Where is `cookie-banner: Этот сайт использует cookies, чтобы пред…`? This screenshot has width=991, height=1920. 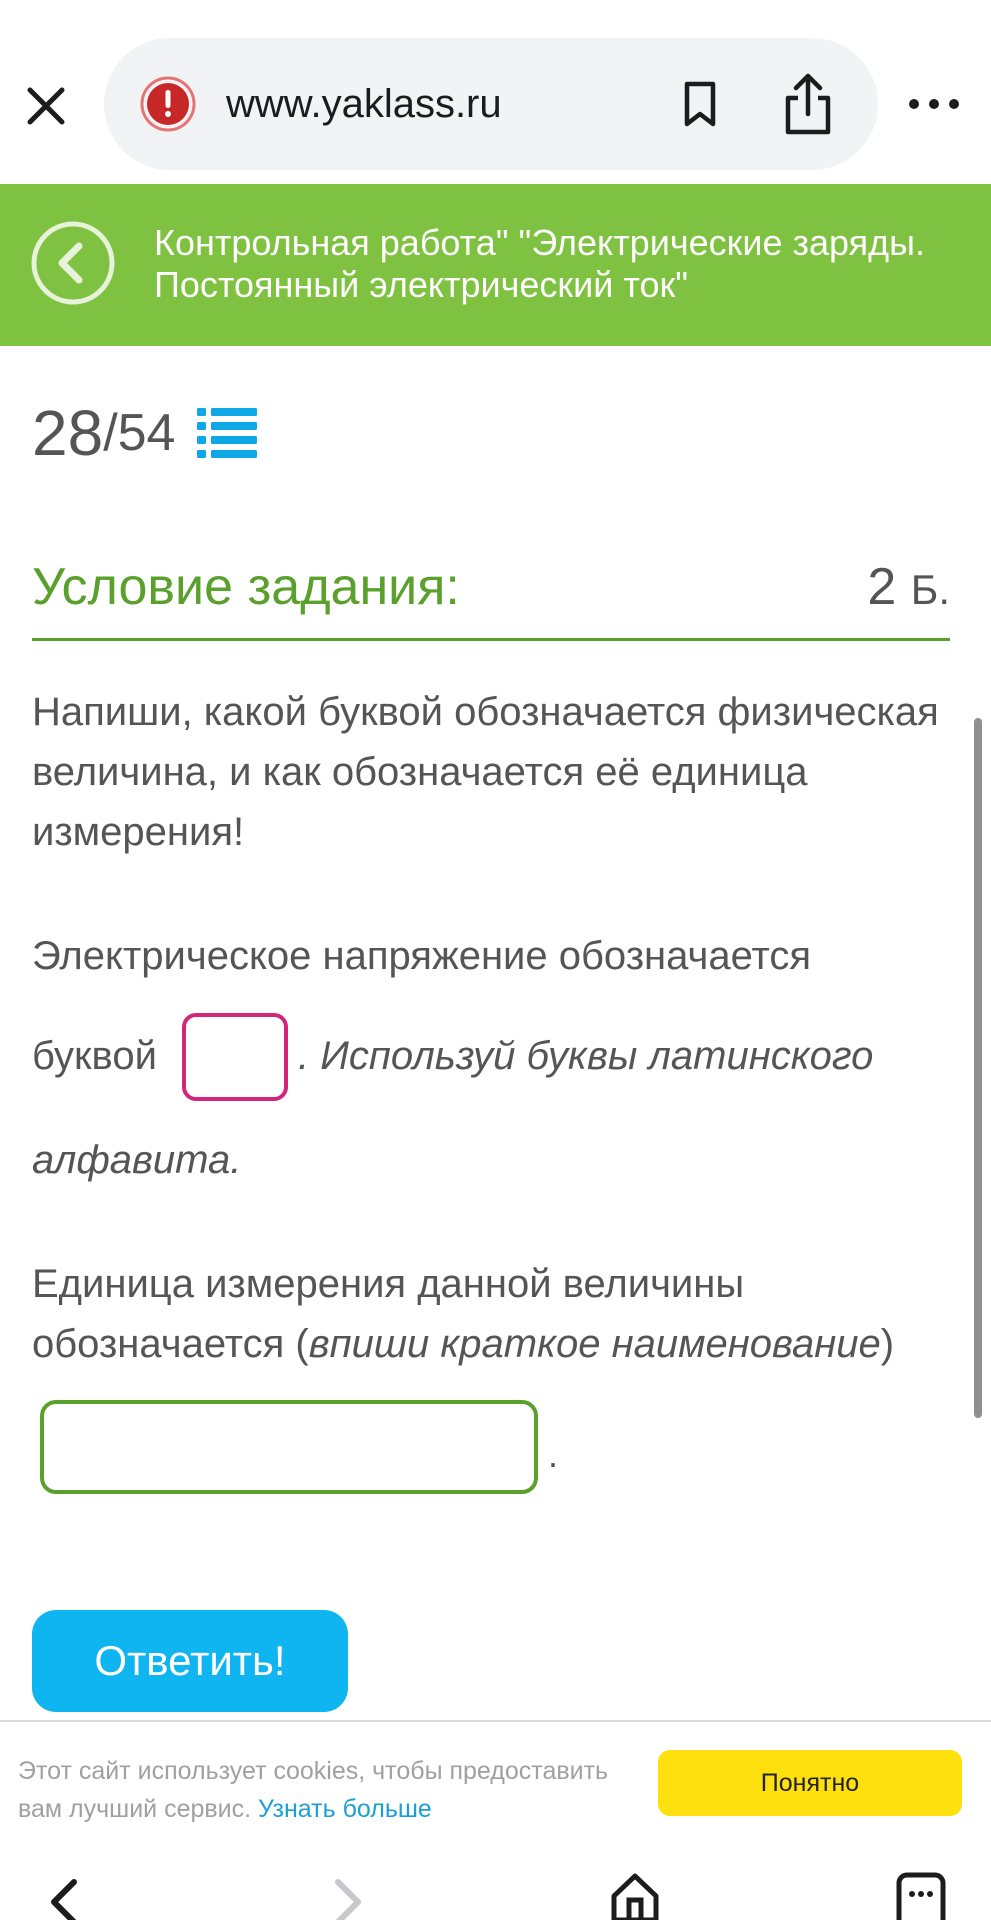
cookie-banner: Этот сайт использует cookies, чтобы пред… is located at coordinates (495, 1787).